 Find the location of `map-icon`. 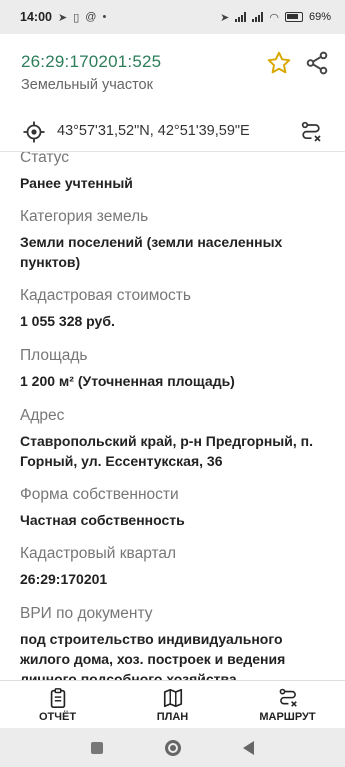

map-icon is located at coordinates (172, 697).